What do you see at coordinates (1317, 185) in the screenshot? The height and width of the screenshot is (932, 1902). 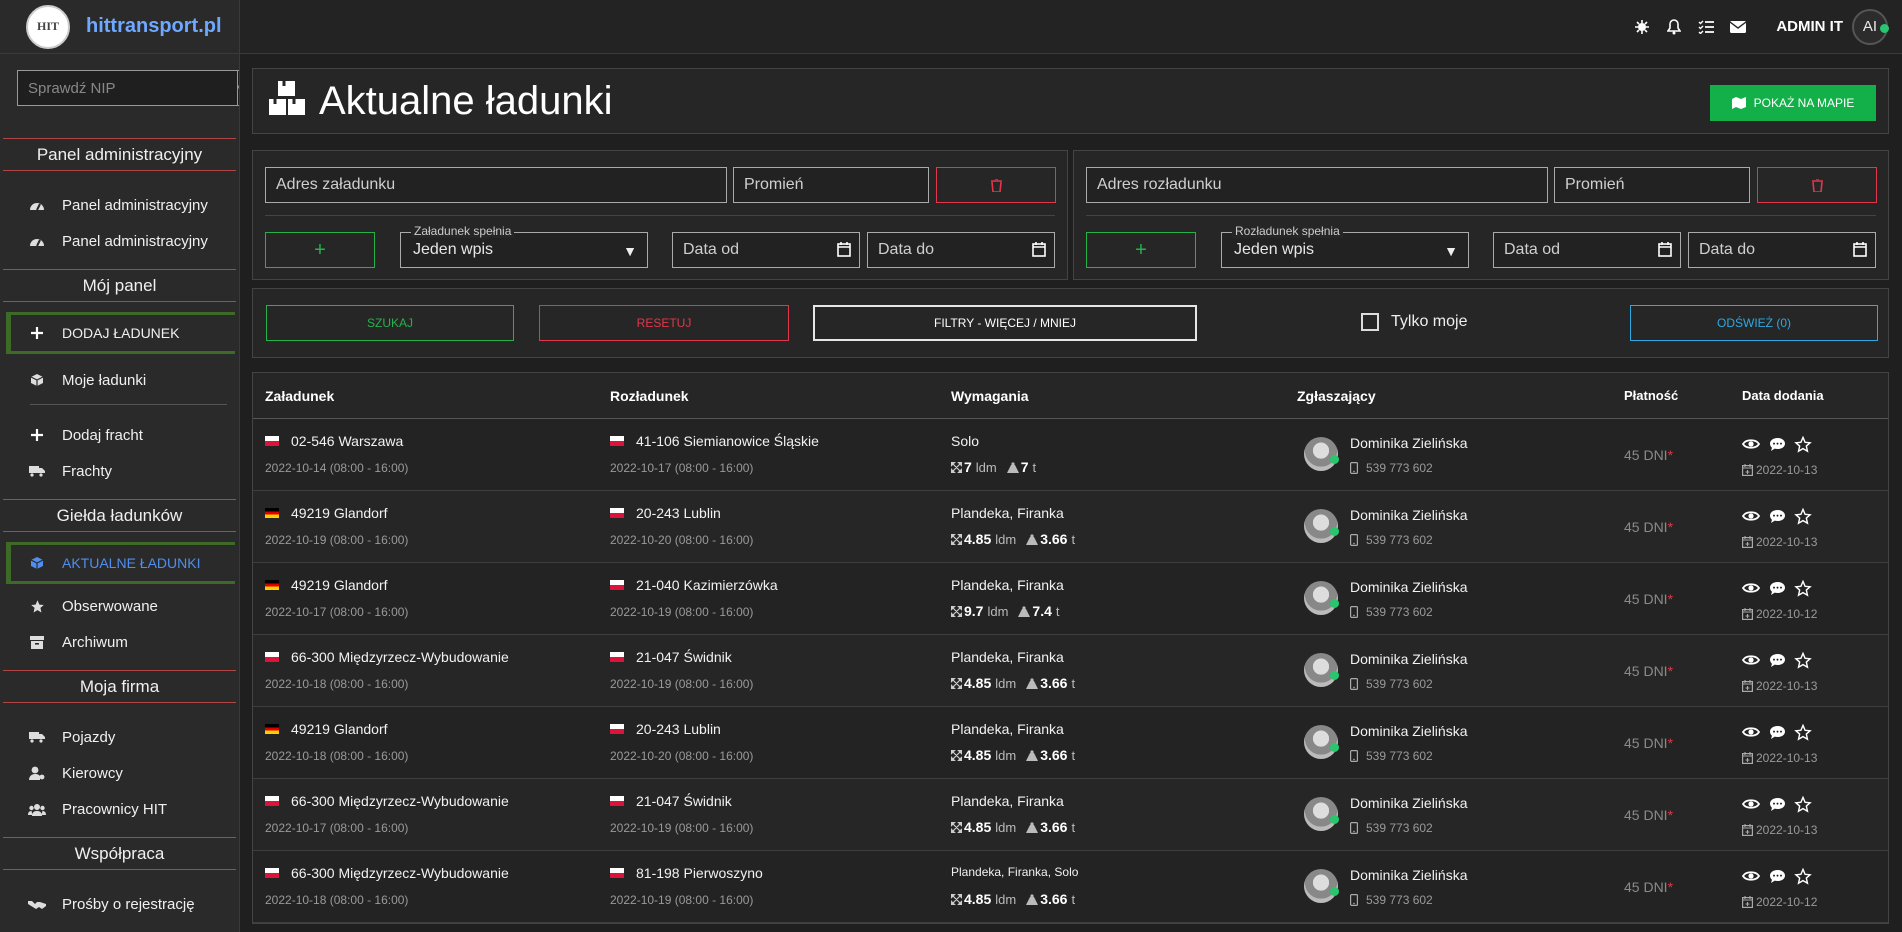 I see `unloading-address-input: Adres rozładunku` at bounding box center [1317, 185].